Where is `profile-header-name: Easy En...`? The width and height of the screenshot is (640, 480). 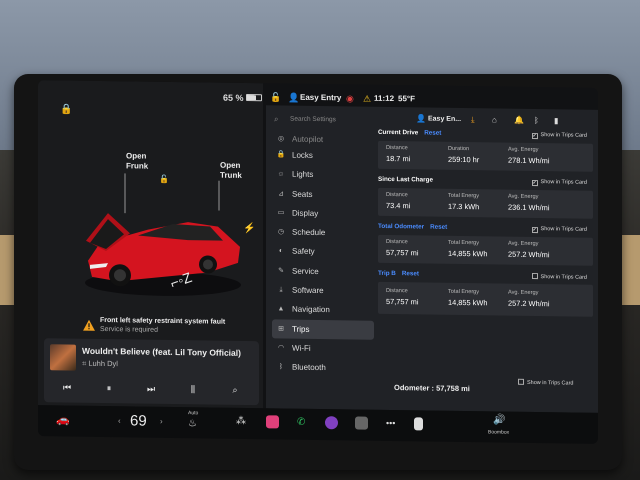
profile-header-name: Easy En... is located at coordinates (444, 119).